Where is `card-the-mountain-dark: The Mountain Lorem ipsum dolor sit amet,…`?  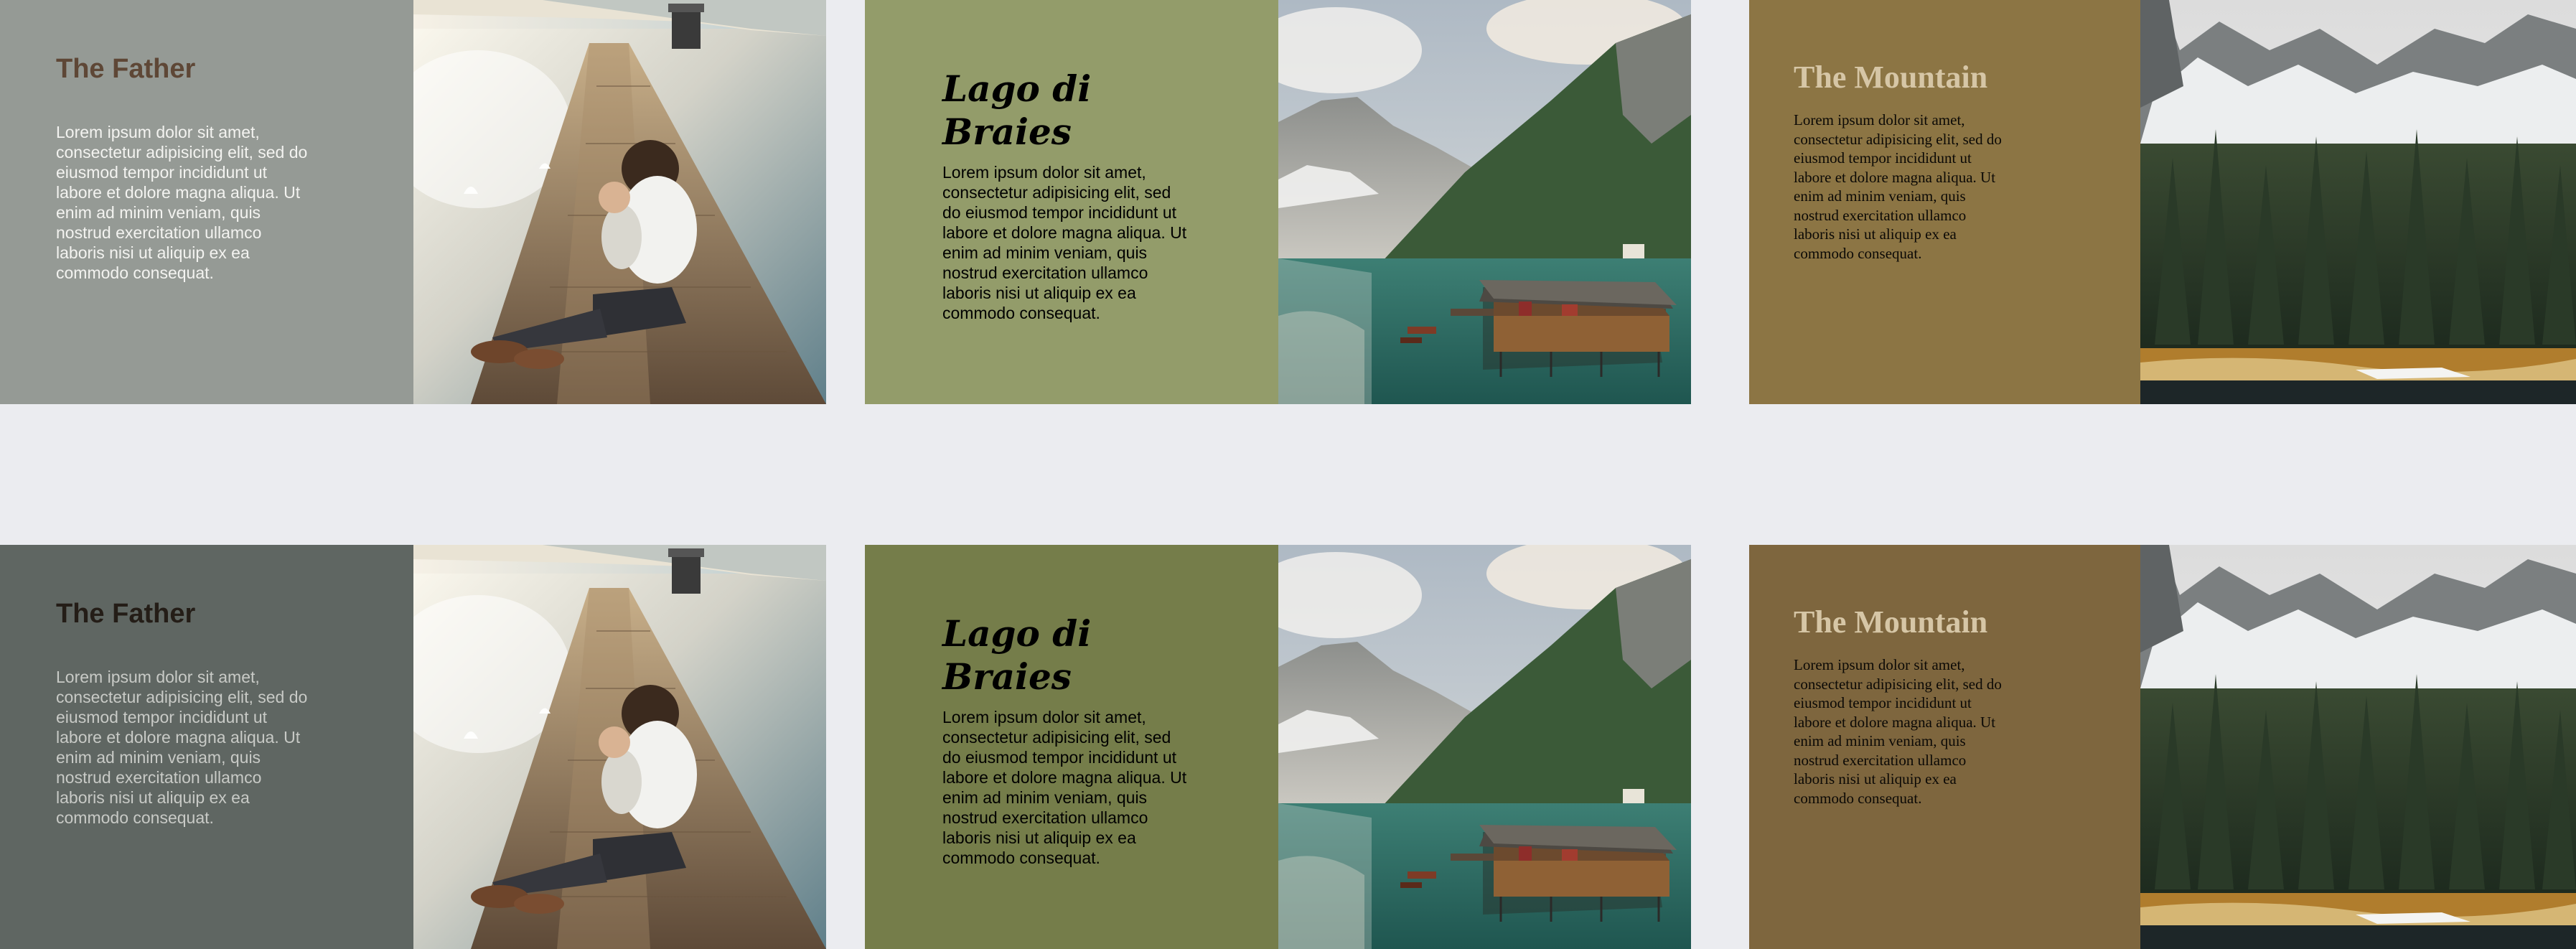 card-the-mountain-dark: The Mountain Lorem ipsum dolor sit amet,… is located at coordinates (2163, 747).